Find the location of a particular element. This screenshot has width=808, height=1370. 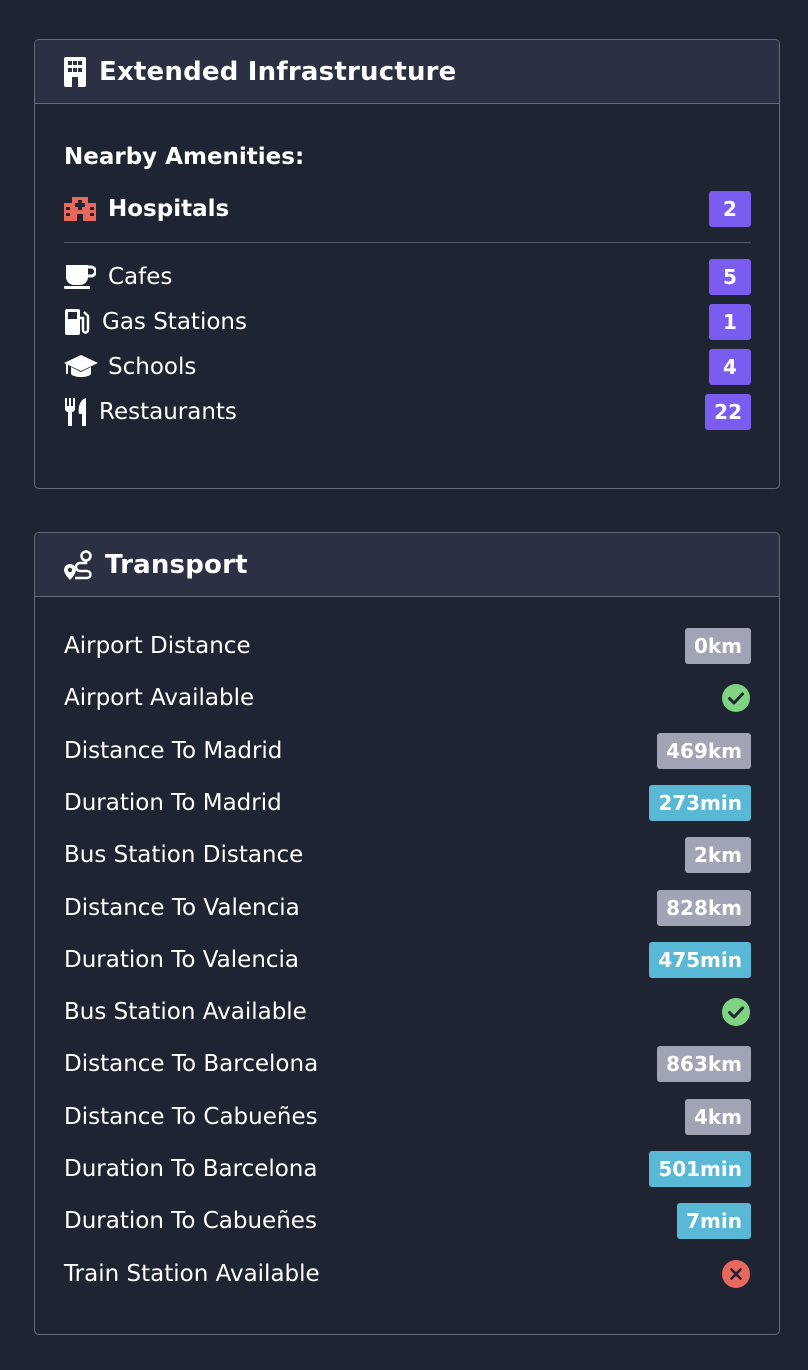

distance-badge: 0km is located at coordinates (717, 646).